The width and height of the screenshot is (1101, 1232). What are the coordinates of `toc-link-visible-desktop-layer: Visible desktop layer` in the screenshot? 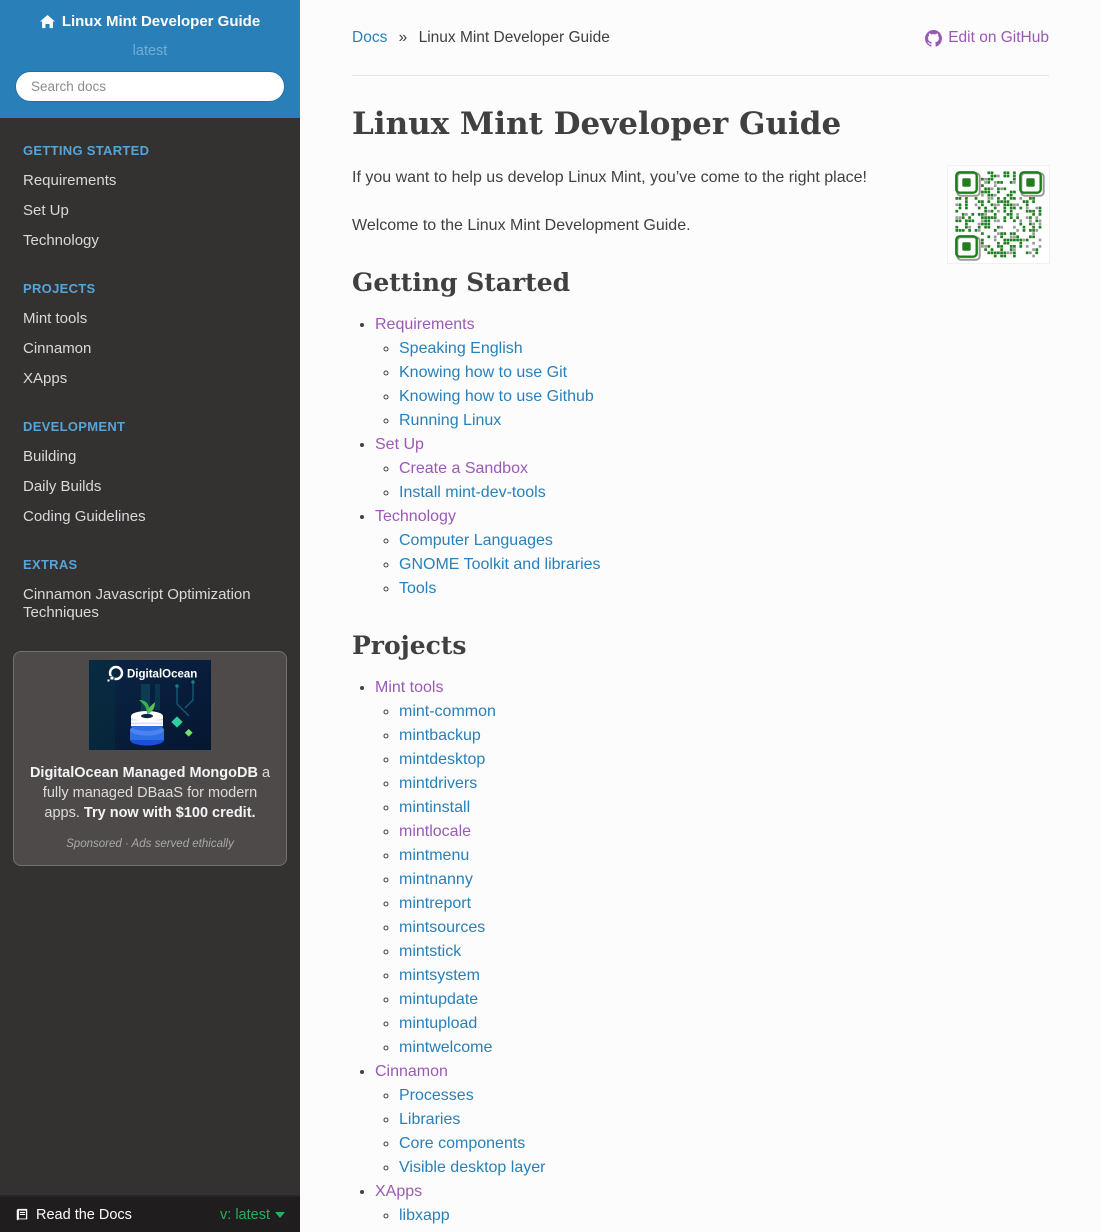 It's located at (472, 1167).